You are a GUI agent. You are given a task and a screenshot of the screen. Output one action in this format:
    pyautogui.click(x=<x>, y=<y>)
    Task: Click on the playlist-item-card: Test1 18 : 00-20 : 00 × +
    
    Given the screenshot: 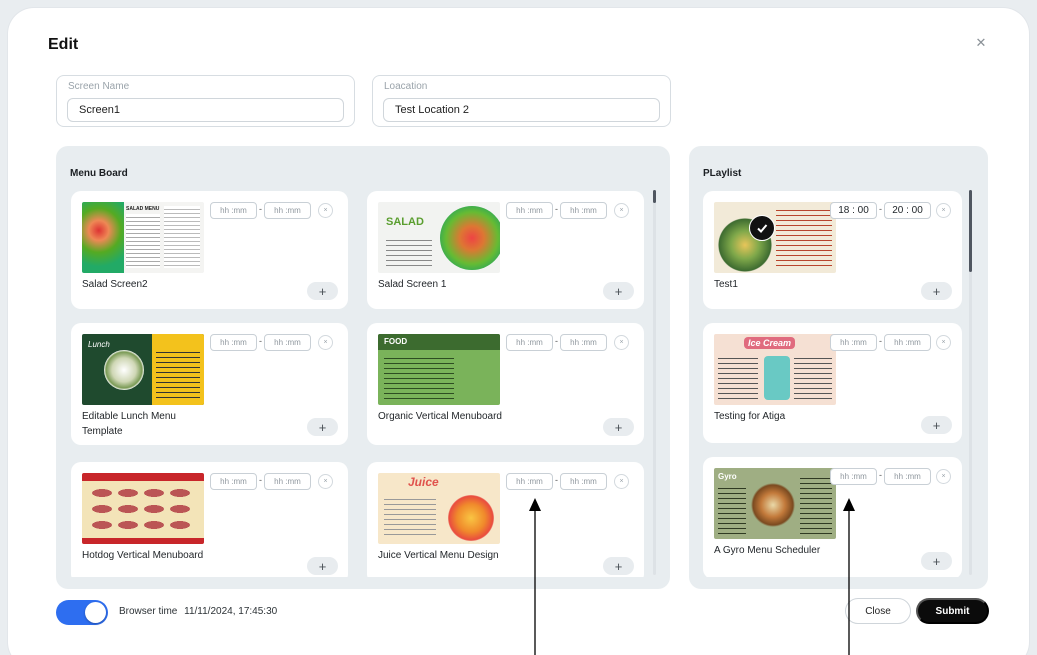 What is the action you would take?
    pyautogui.click(x=832, y=250)
    